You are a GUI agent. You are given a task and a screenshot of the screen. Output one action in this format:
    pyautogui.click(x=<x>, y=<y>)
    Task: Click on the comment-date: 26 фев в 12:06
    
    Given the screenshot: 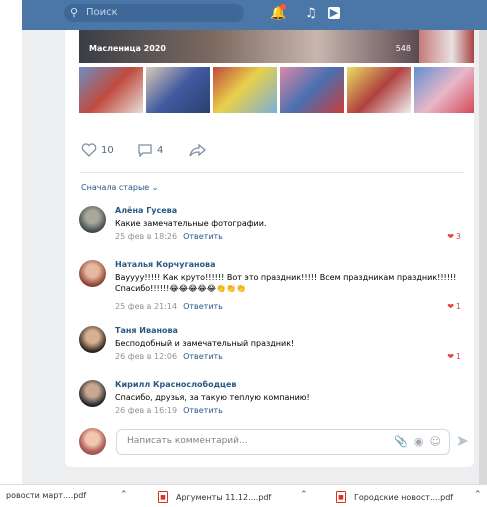 What is the action you would take?
    pyautogui.click(x=146, y=356)
    